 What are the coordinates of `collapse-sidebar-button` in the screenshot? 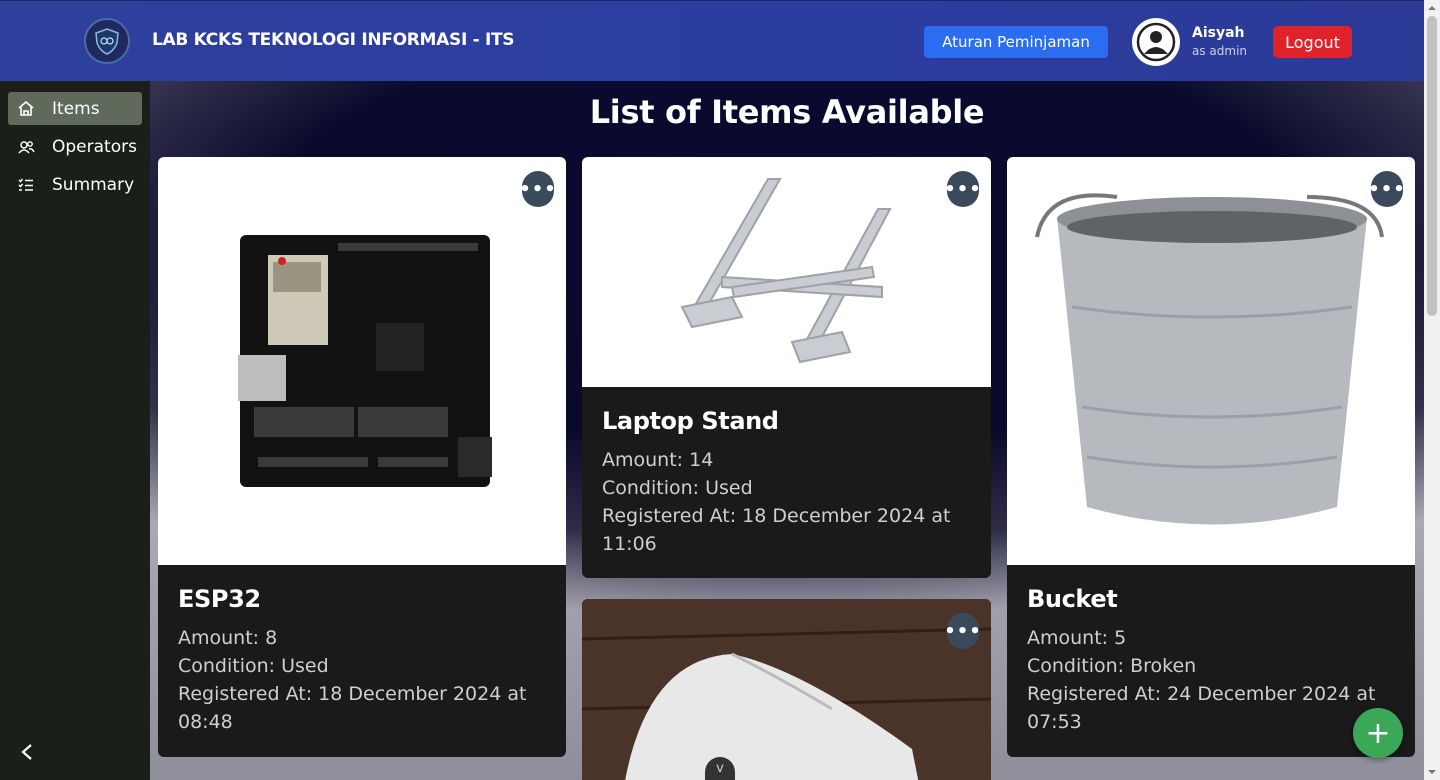 It's located at (27, 752).